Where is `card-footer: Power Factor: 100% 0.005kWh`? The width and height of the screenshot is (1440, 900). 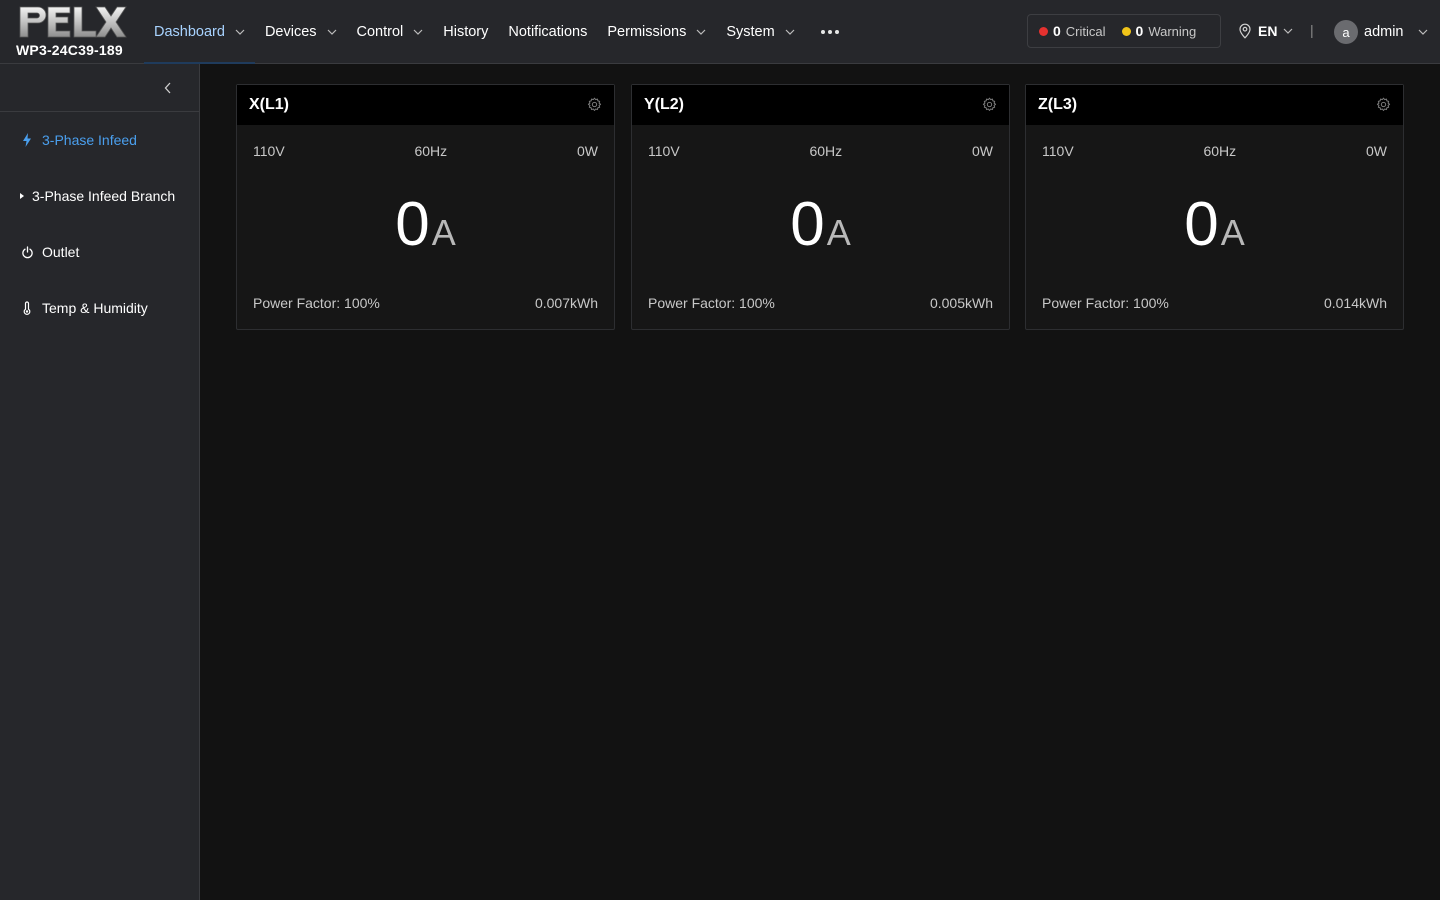
card-footer: Power Factor: 100% 0.005kWh is located at coordinates (820, 303).